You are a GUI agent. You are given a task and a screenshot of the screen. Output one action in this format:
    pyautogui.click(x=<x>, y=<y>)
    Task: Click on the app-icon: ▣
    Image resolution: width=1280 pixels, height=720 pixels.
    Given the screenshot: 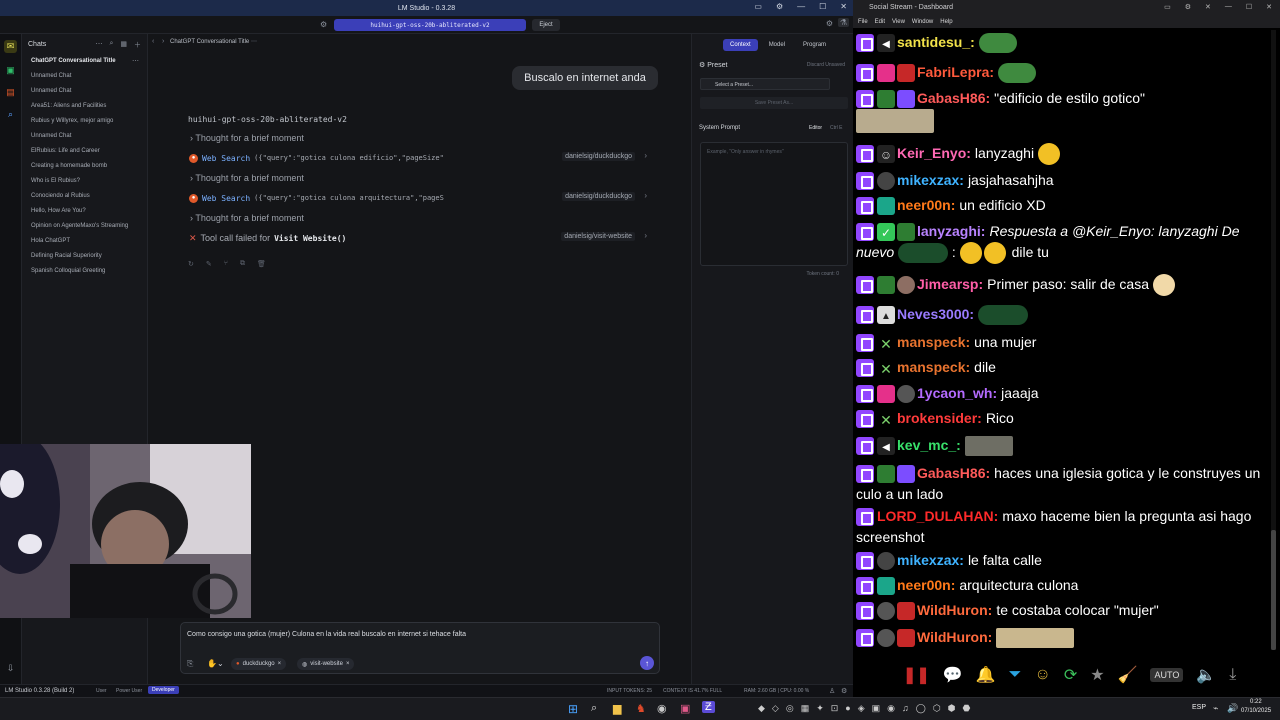 What is the action you would take?
    pyautogui.click(x=685, y=708)
    